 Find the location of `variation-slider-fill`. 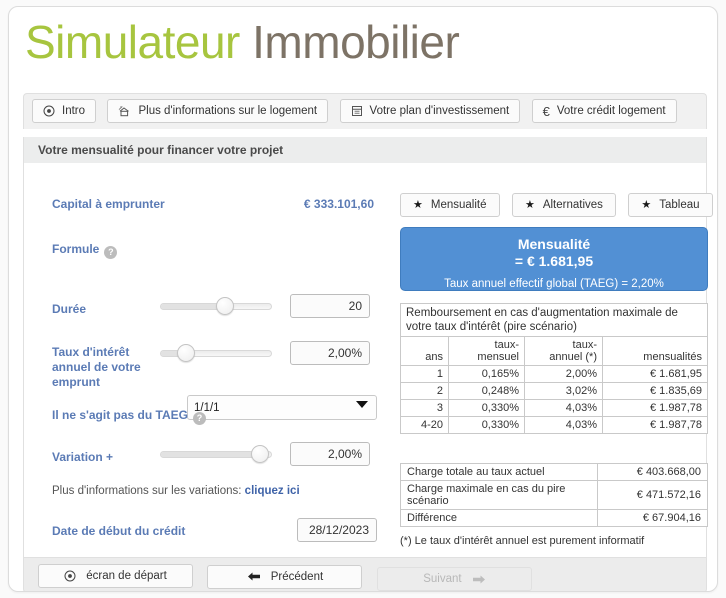

variation-slider-fill is located at coordinates (211, 454).